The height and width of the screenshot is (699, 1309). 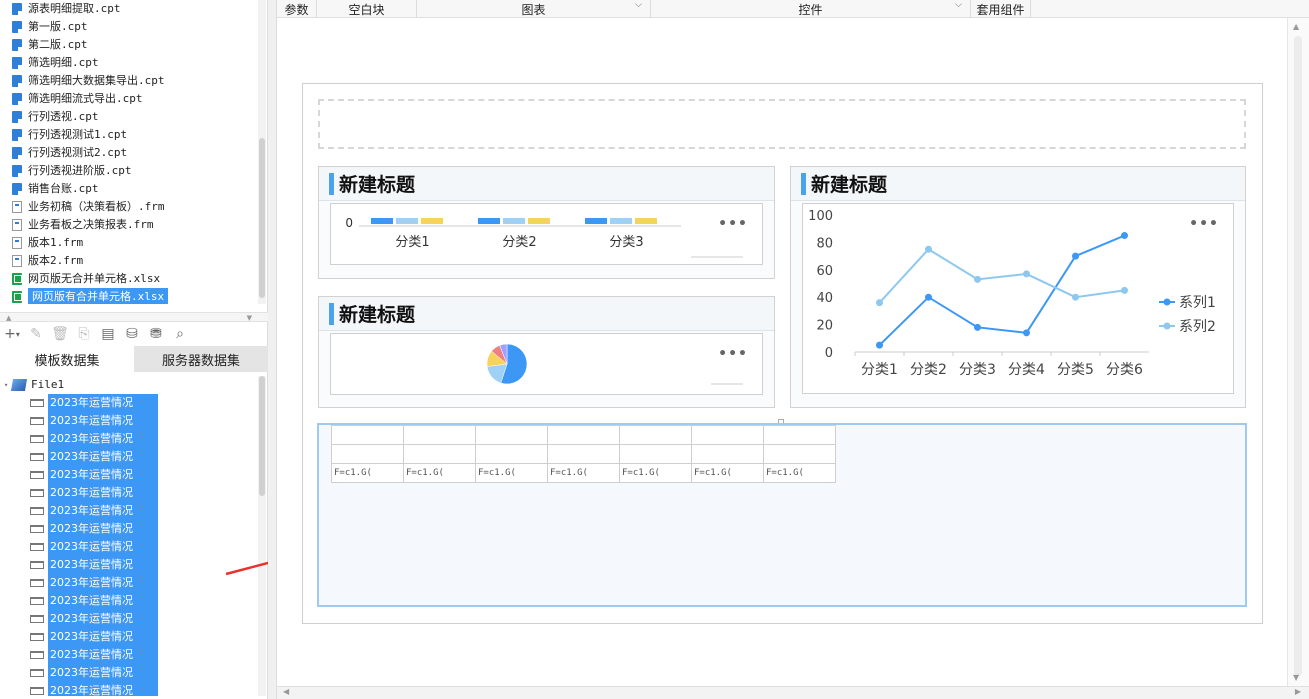 I want to click on database-icon: ⛁, so click(x=132, y=334).